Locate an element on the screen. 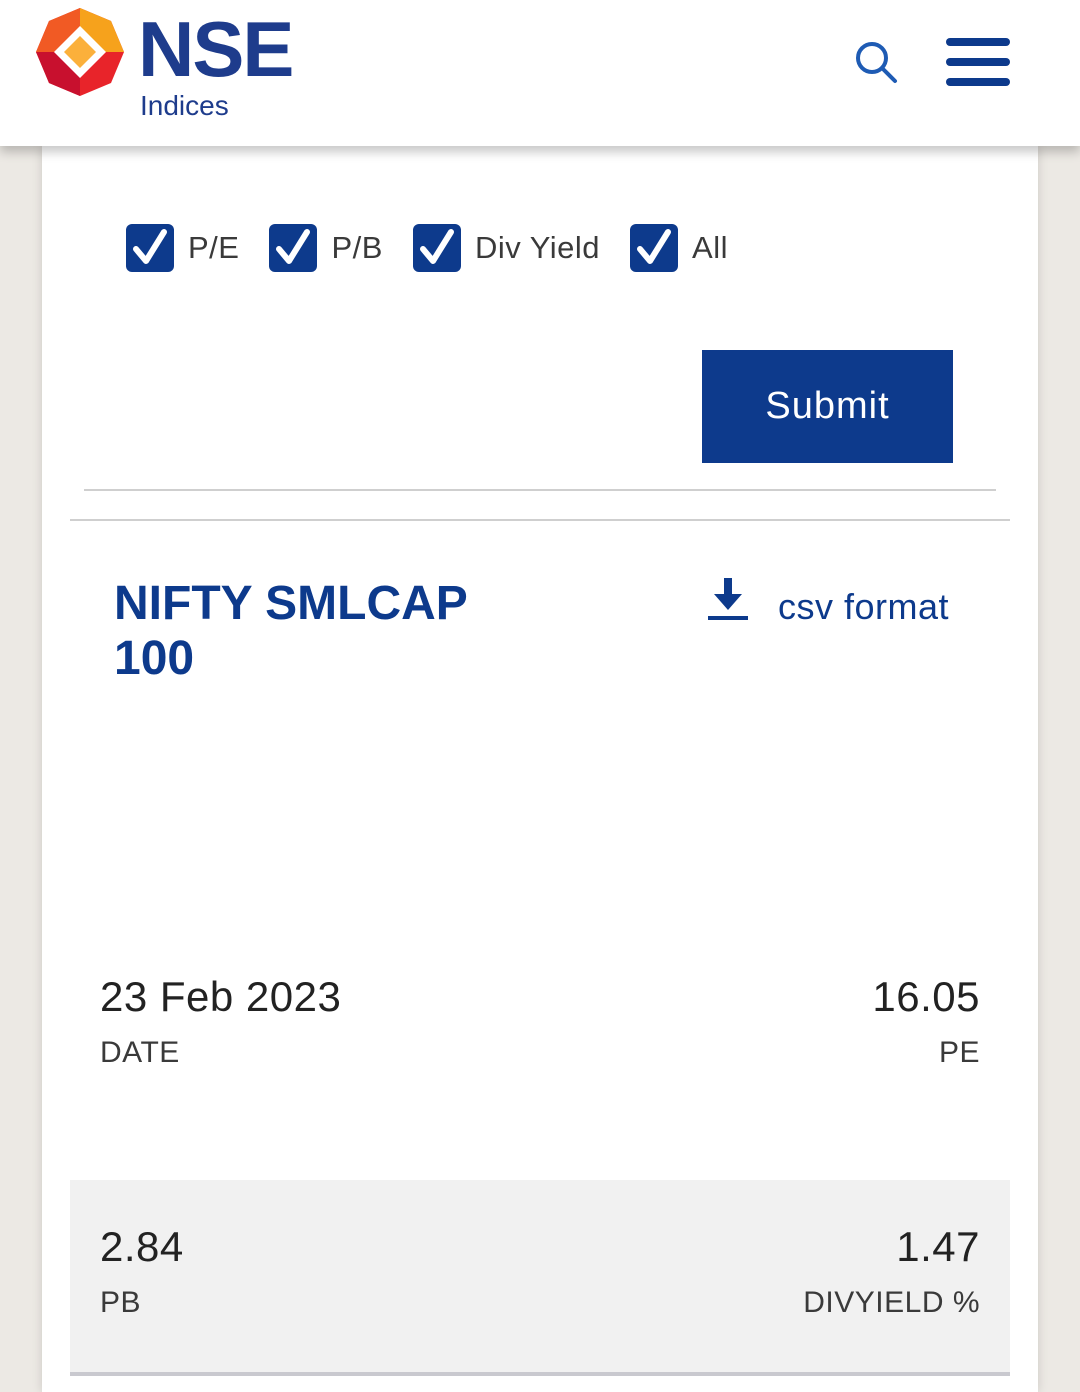  pb-value: 2.84 is located at coordinates (142, 1246).